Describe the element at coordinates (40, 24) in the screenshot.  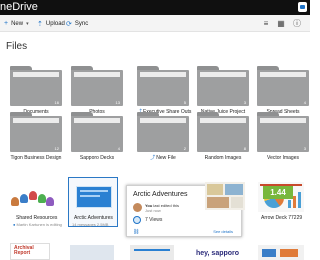
I see `upload-icon: ⇡` at that location.